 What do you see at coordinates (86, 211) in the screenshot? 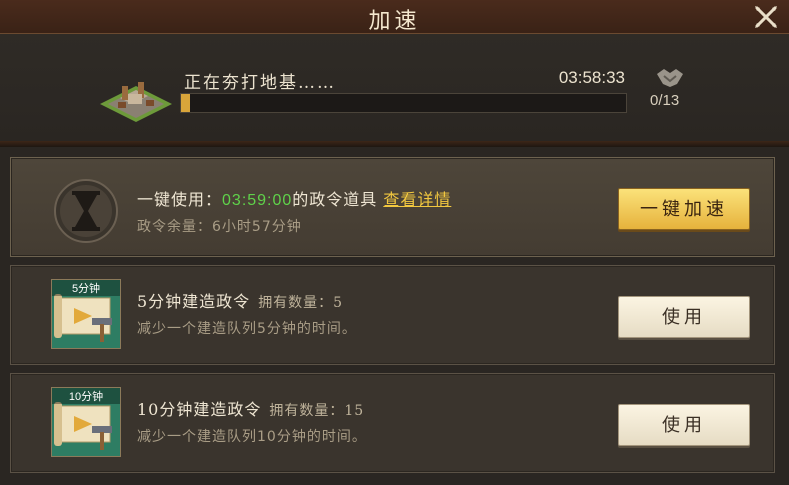
I see `hourglass-icon` at bounding box center [86, 211].